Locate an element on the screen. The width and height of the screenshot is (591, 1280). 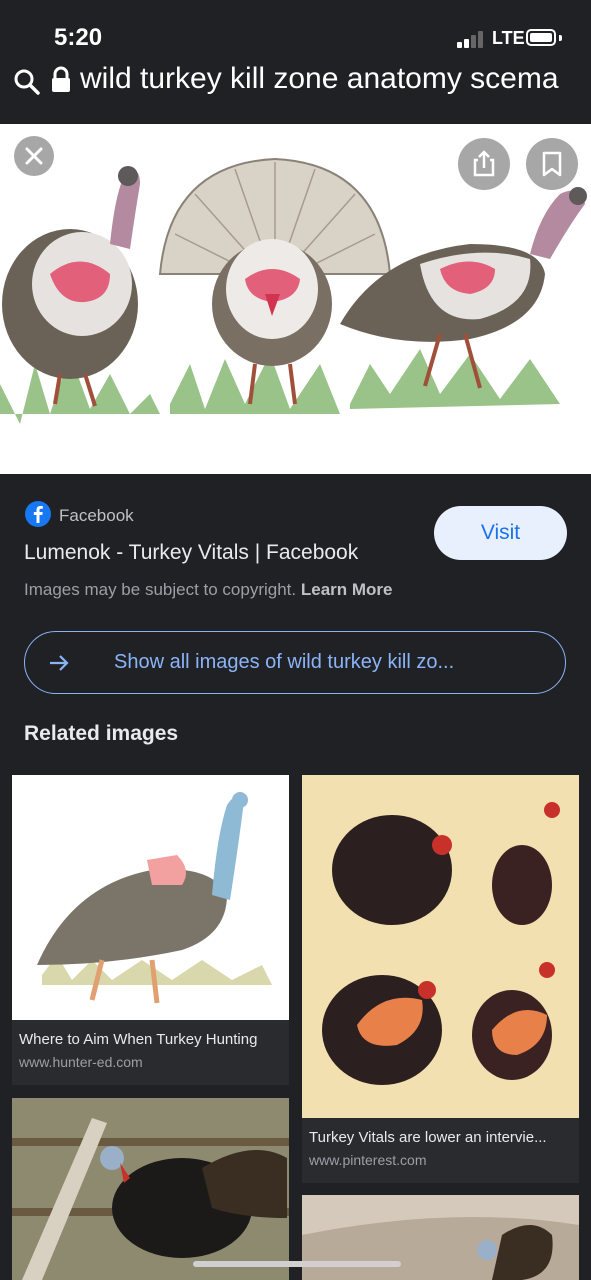
related-card-domain: www.hunter-ed.com is located at coordinates (81, 1062).